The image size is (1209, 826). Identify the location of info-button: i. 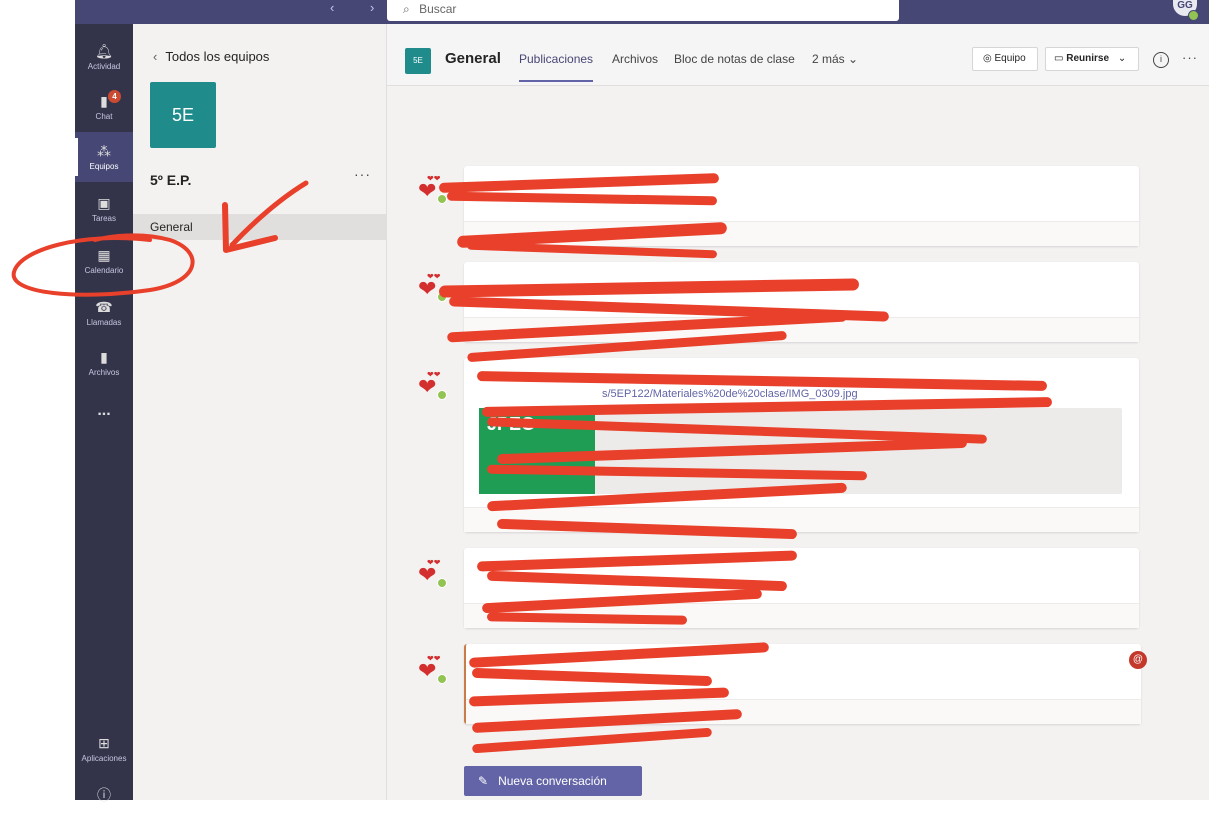
(1161, 60).